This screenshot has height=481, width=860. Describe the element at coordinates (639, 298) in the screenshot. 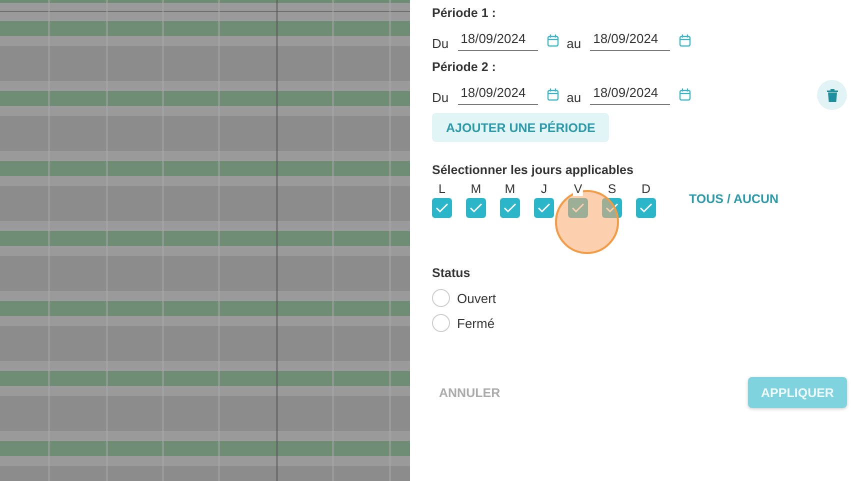

I see `status-radio: Ouvert` at that location.